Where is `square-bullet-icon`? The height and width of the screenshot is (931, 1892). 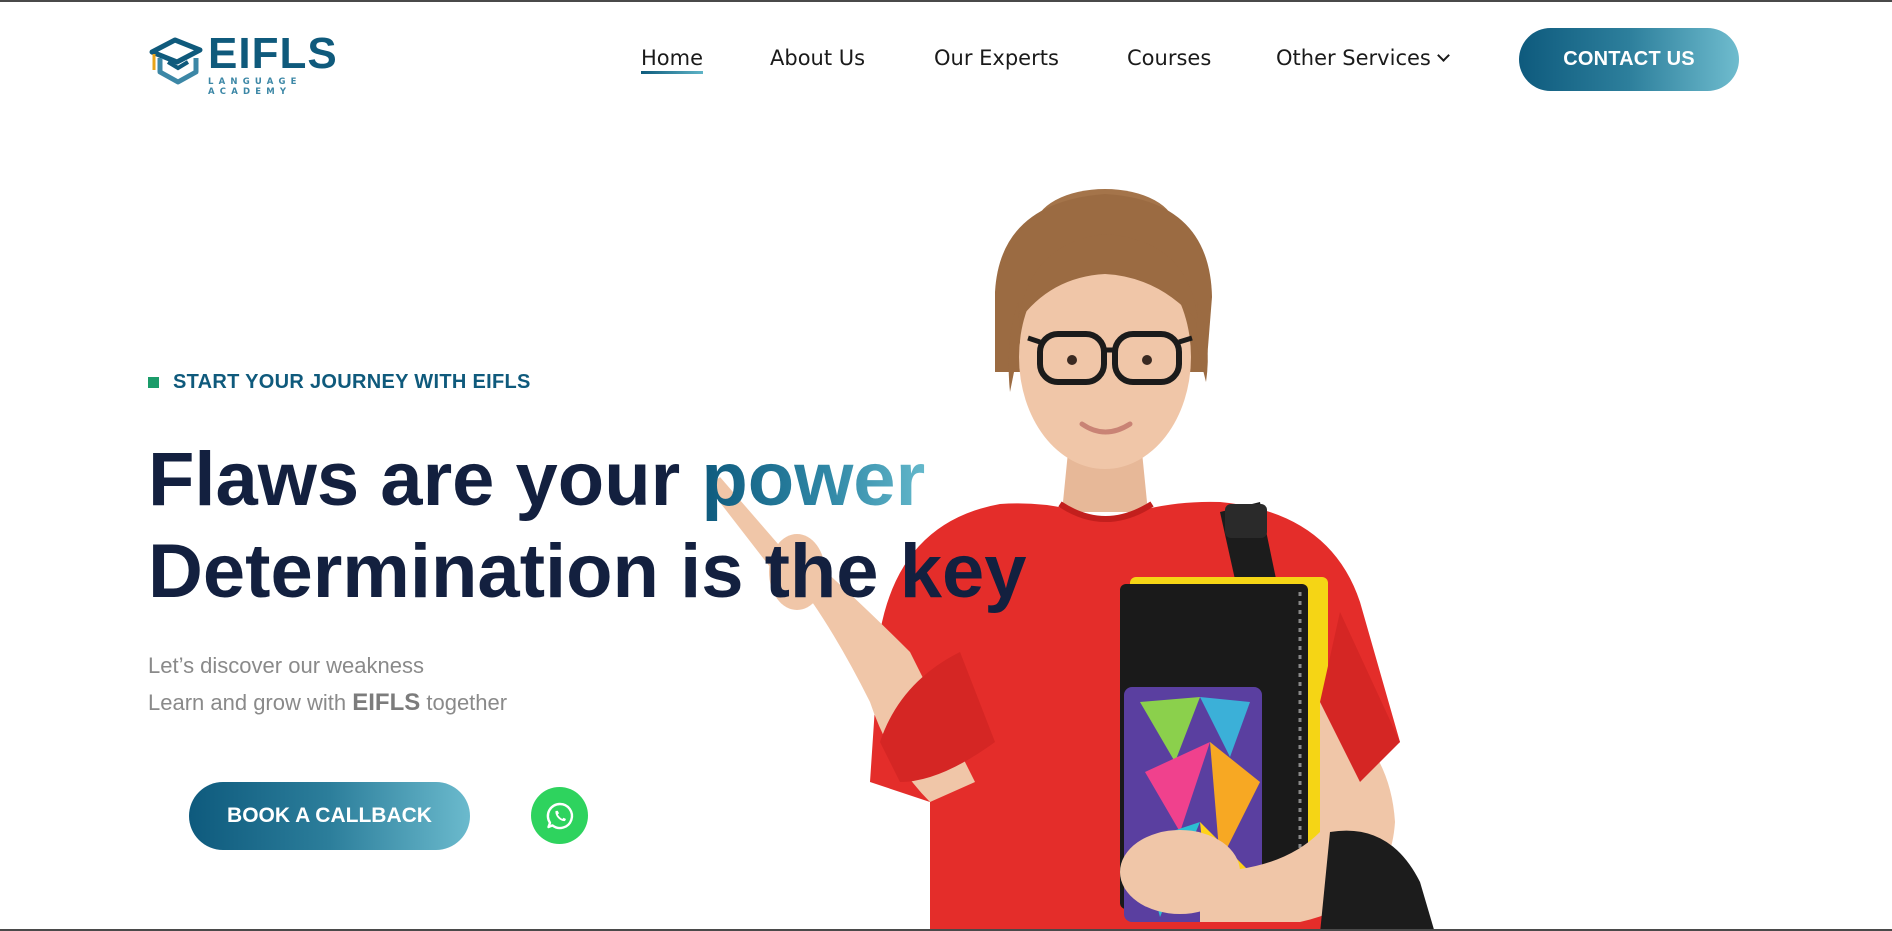
square-bullet-icon is located at coordinates (153, 382).